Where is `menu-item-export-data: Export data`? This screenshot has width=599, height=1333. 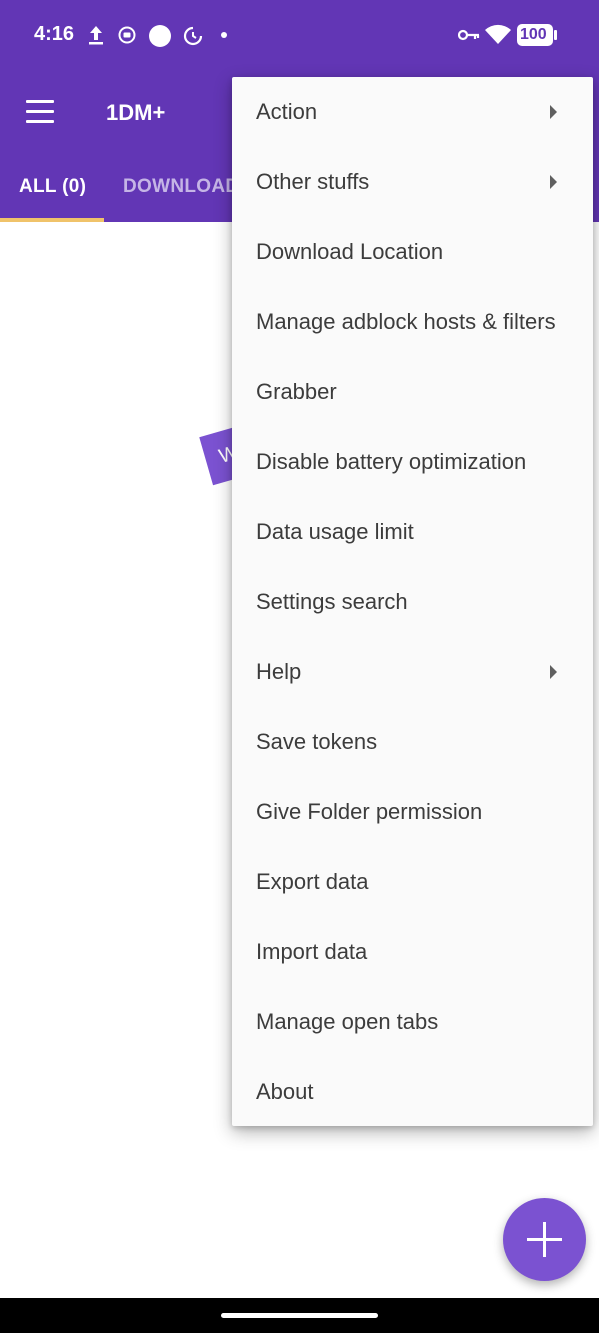 menu-item-export-data: Export data is located at coordinates (412, 882).